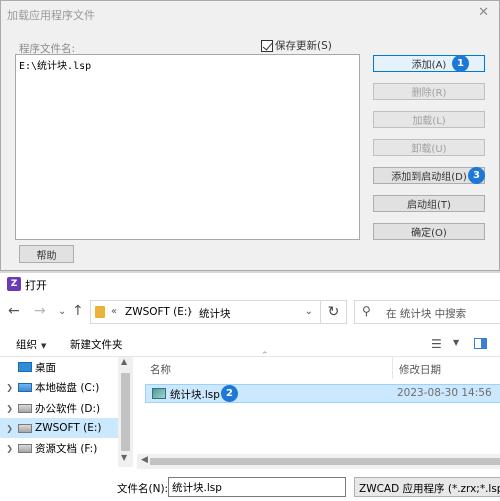 This screenshot has height=501, width=500. I want to click on step-badge-3: 3, so click(476, 175).